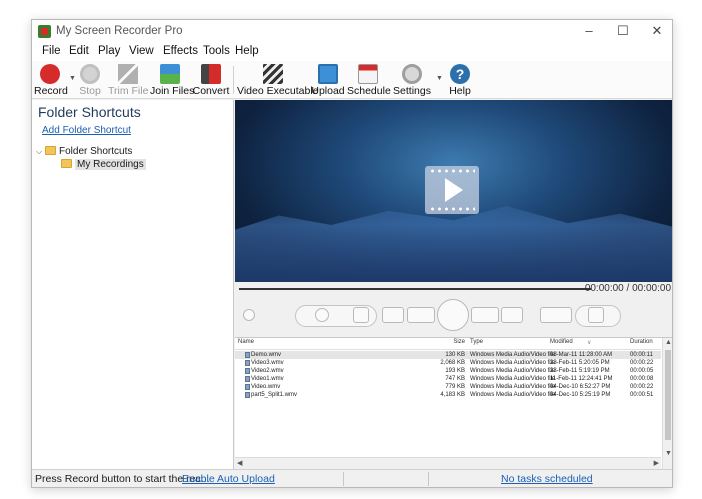 This screenshot has width=702, height=499. I want to click on menu-view: View, so click(141, 51).